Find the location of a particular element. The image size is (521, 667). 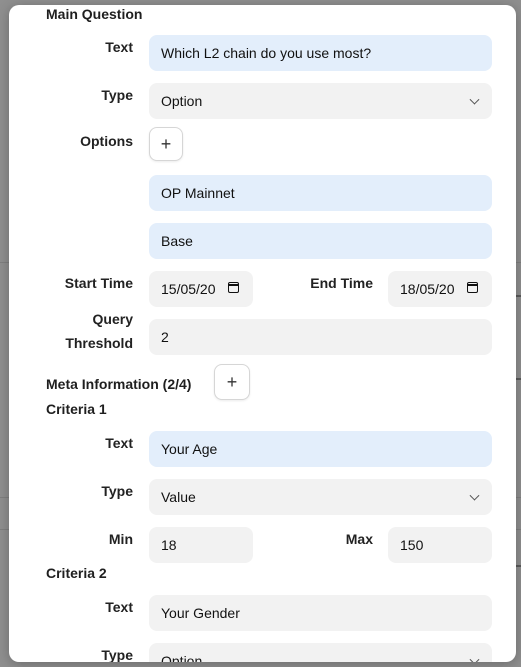

query-threshold-input: 2 is located at coordinates (320, 337).